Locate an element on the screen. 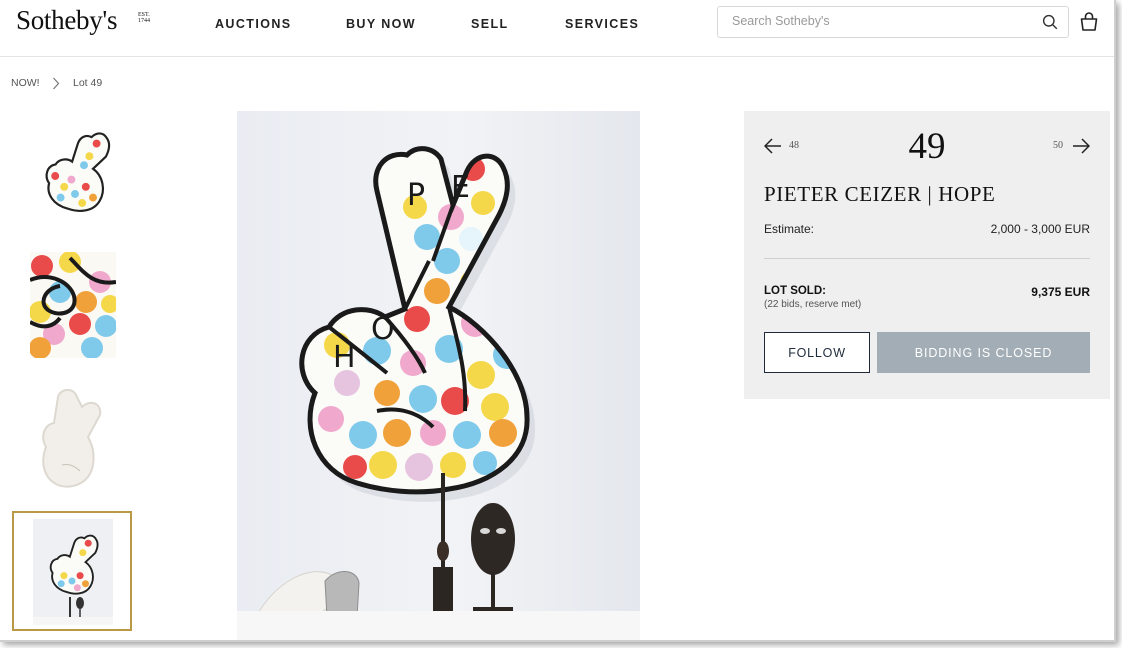  artwork-letter-e: E is located at coordinates (460, 187).